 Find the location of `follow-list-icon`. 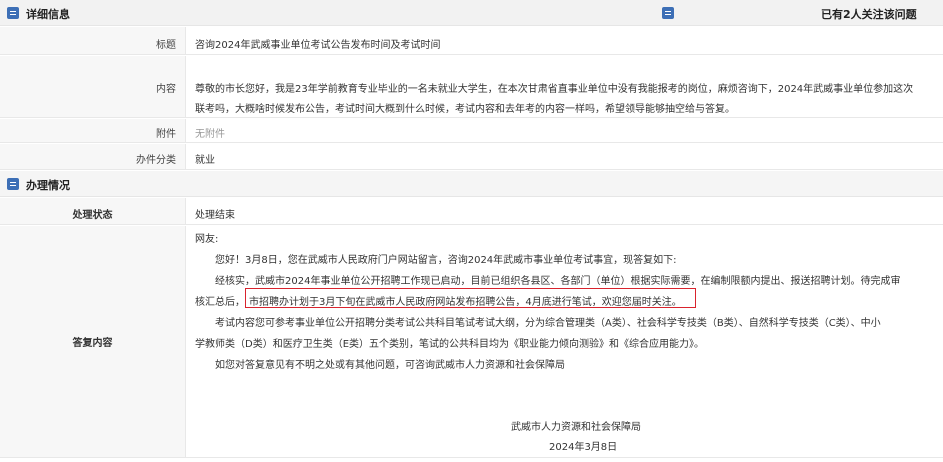

follow-list-icon is located at coordinates (668, 13).